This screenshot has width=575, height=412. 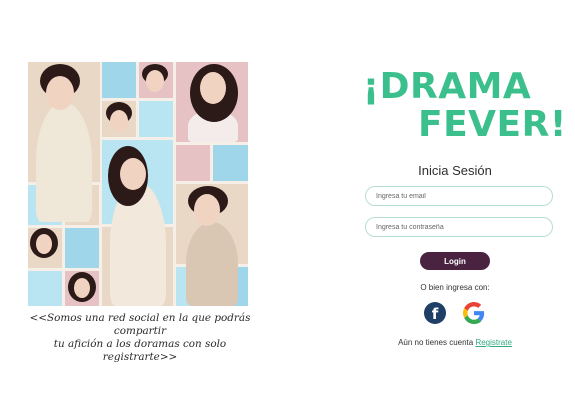 I want to click on alternative-login-text: O bien ingresa con:, so click(x=455, y=287).